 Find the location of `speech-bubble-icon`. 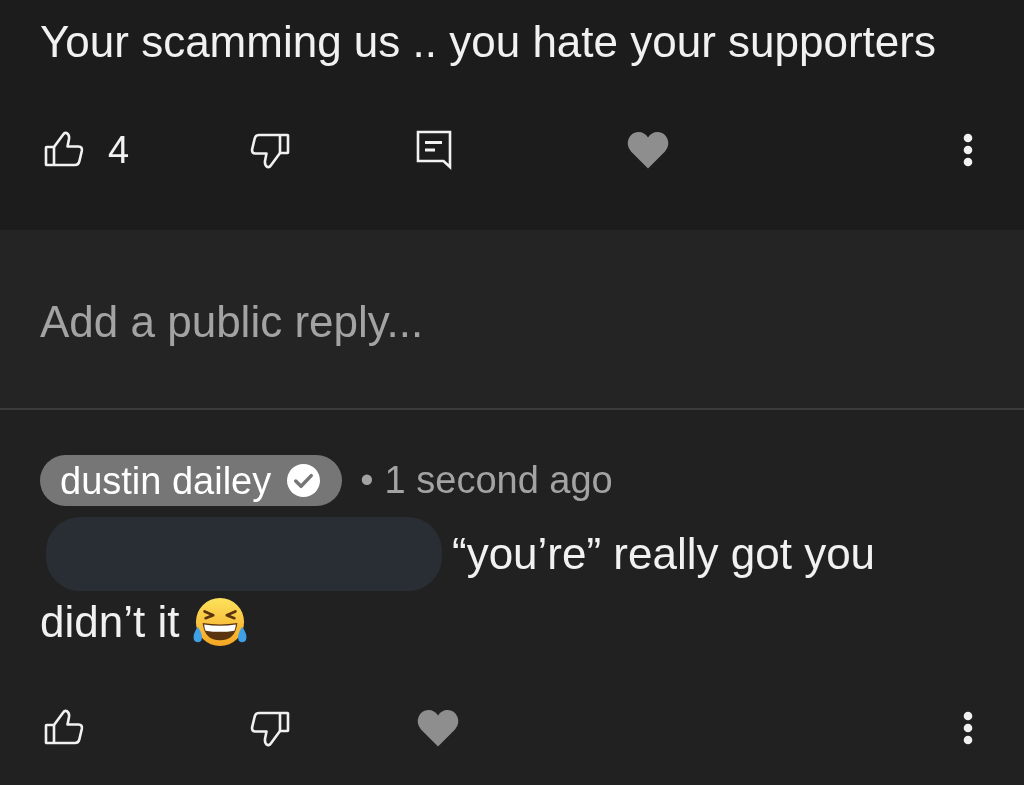

speech-bubble-icon is located at coordinates (434, 150).